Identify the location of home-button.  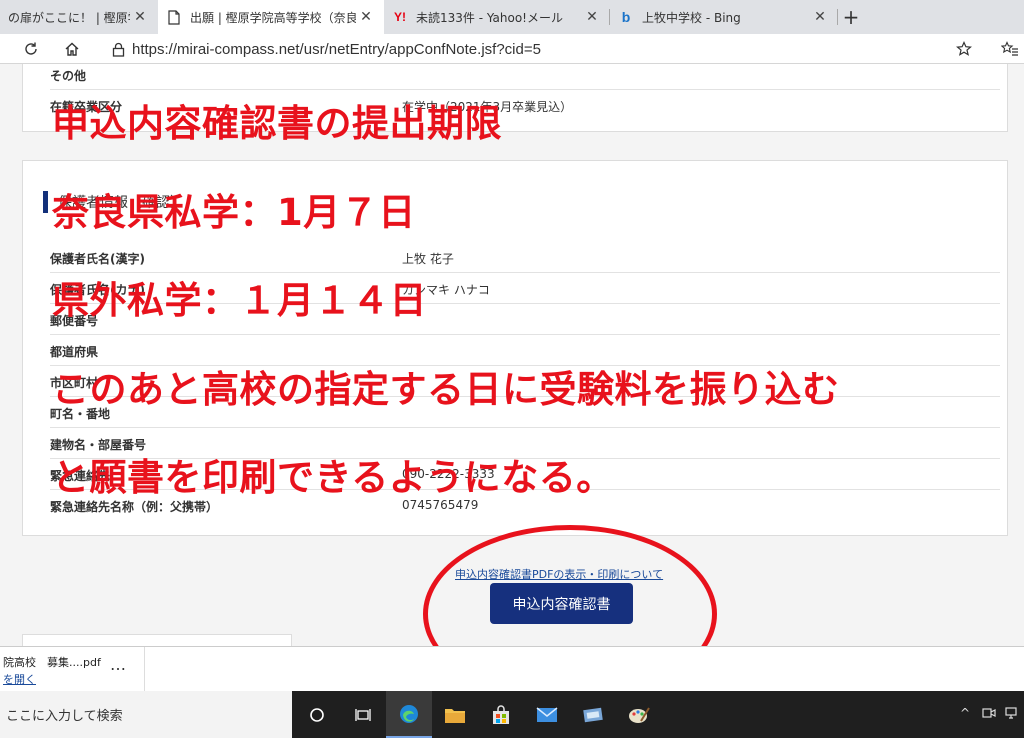
(72, 49).